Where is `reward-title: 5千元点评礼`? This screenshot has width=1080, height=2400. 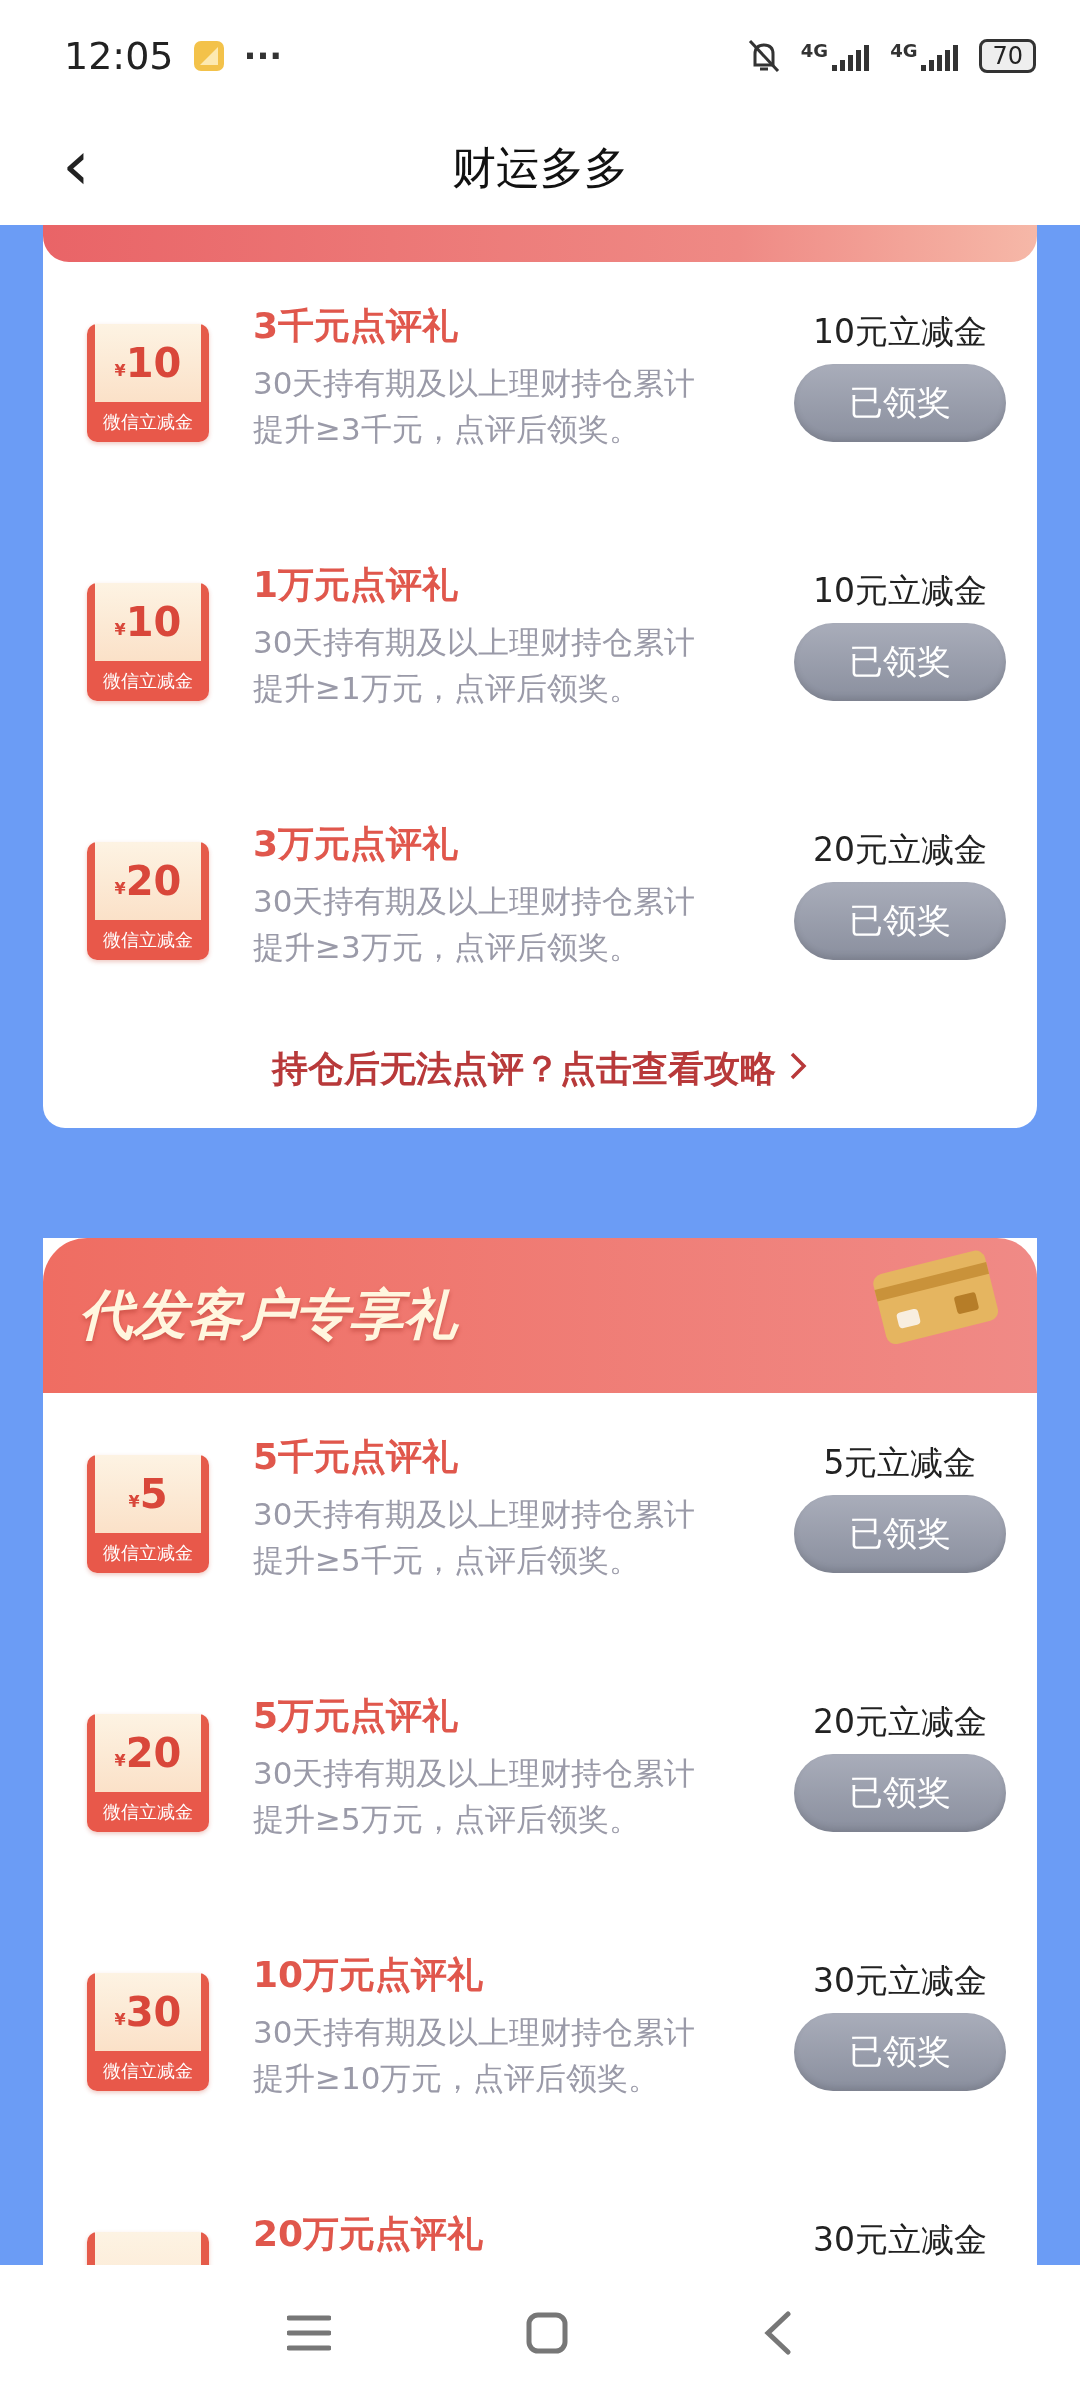
reward-title: 5千元点评礼 is located at coordinates (356, 1457).